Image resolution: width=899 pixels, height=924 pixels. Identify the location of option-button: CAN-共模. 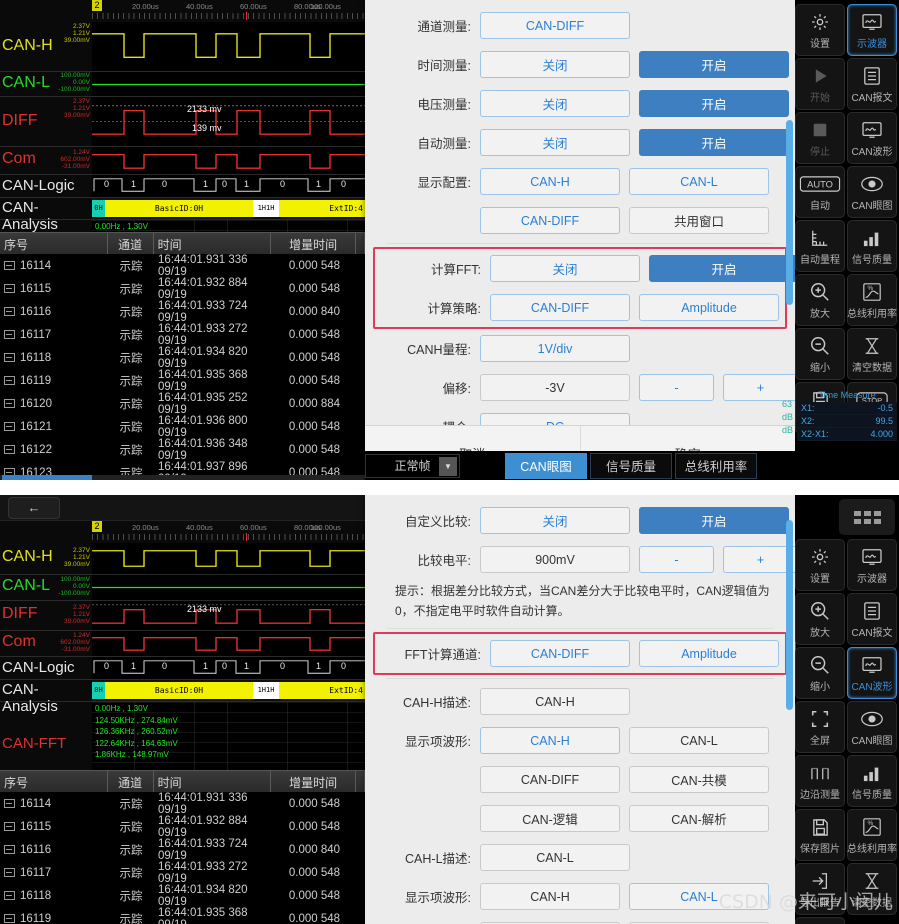
(699, 779).